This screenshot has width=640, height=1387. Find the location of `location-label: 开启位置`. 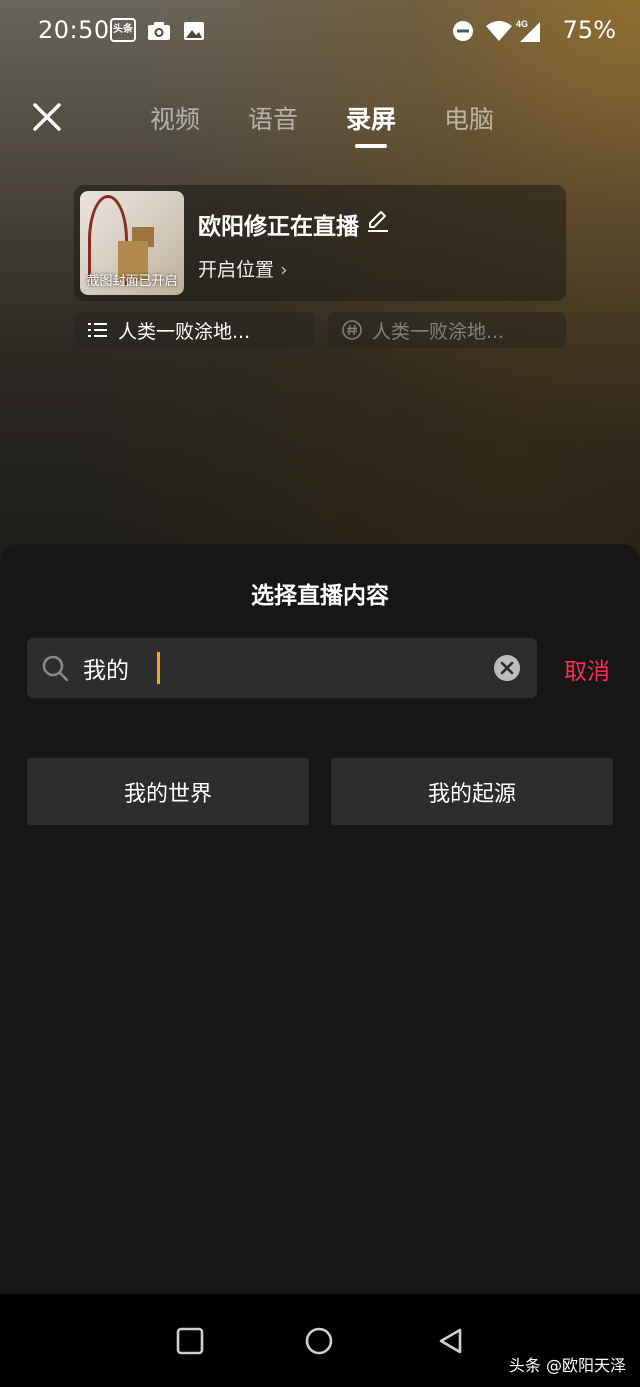

location-label: 开启位置 is located at coordinates (236, 270).